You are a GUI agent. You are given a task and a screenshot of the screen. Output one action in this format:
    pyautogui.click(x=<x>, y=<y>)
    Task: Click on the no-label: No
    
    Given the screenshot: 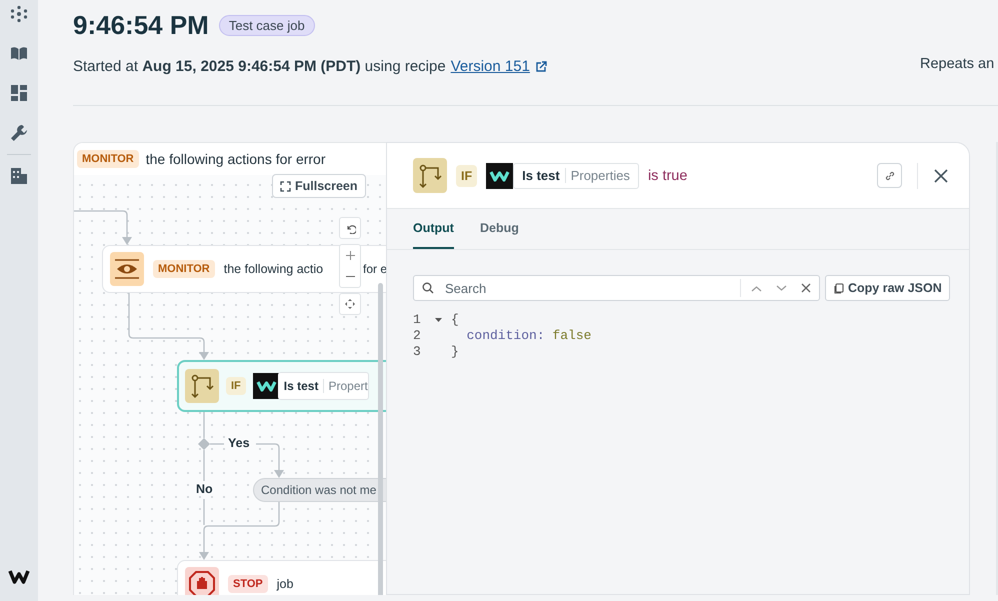 What is the action you would take?
    pyautogui.click(x=204, y=489)
    